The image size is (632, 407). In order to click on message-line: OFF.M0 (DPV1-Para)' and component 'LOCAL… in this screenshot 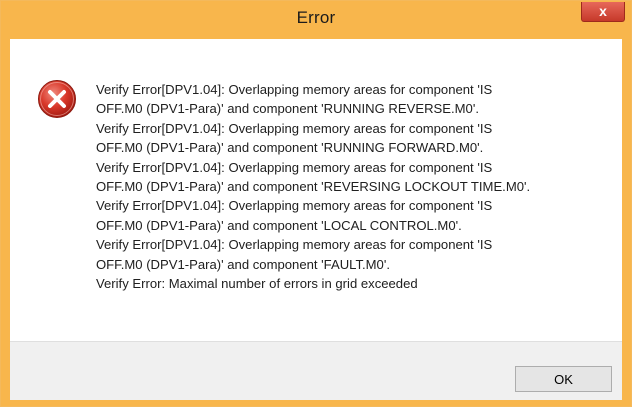, I will do `click(279, 225)`.